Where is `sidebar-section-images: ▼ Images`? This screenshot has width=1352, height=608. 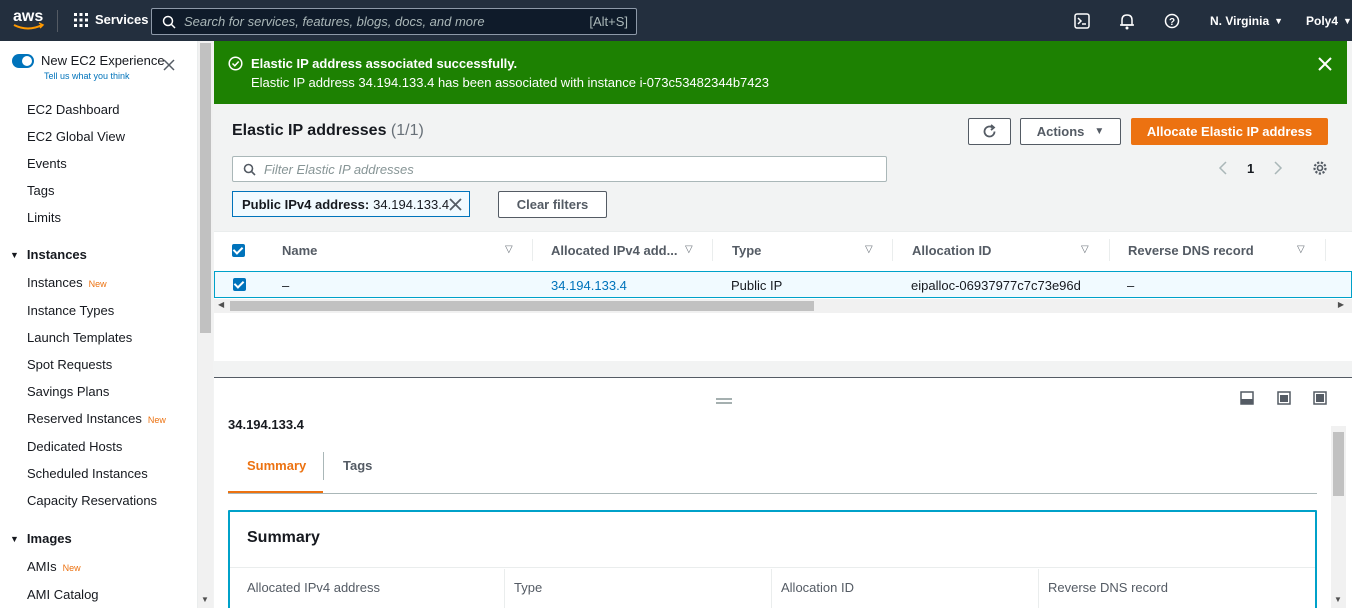
sidebar-section-images: ▼ Images is located at coordinates (41, 538).